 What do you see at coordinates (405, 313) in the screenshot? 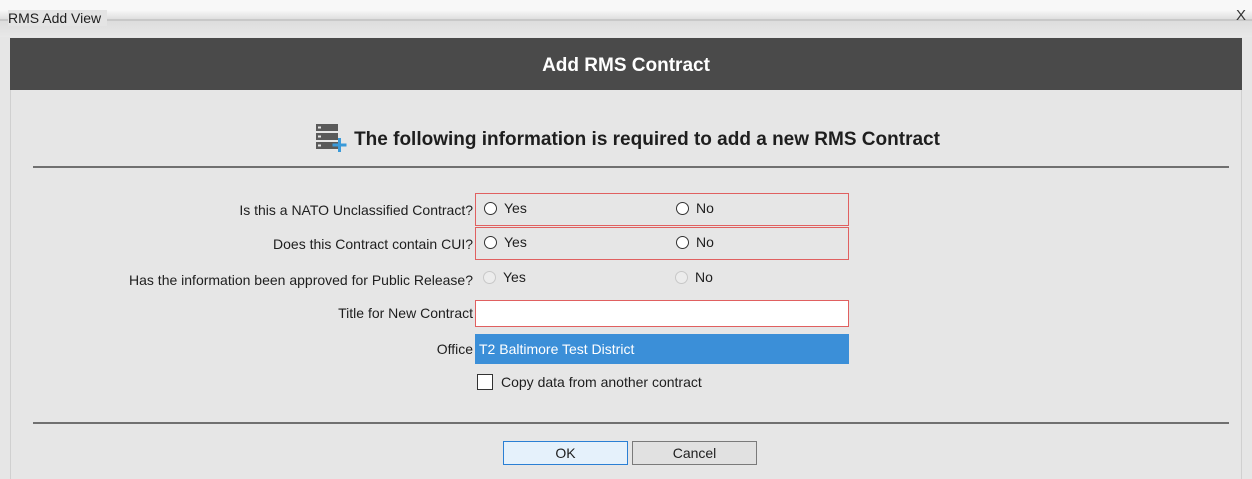
I see `contract-title-label: Title for New Contract` at bounding box center [405, 313].